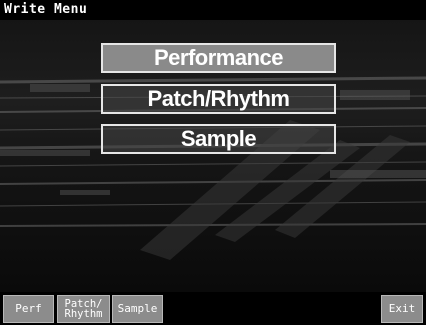 This screenshot has width=426, height=325. I want to click on sample-button: Sample, so click(218, 139).